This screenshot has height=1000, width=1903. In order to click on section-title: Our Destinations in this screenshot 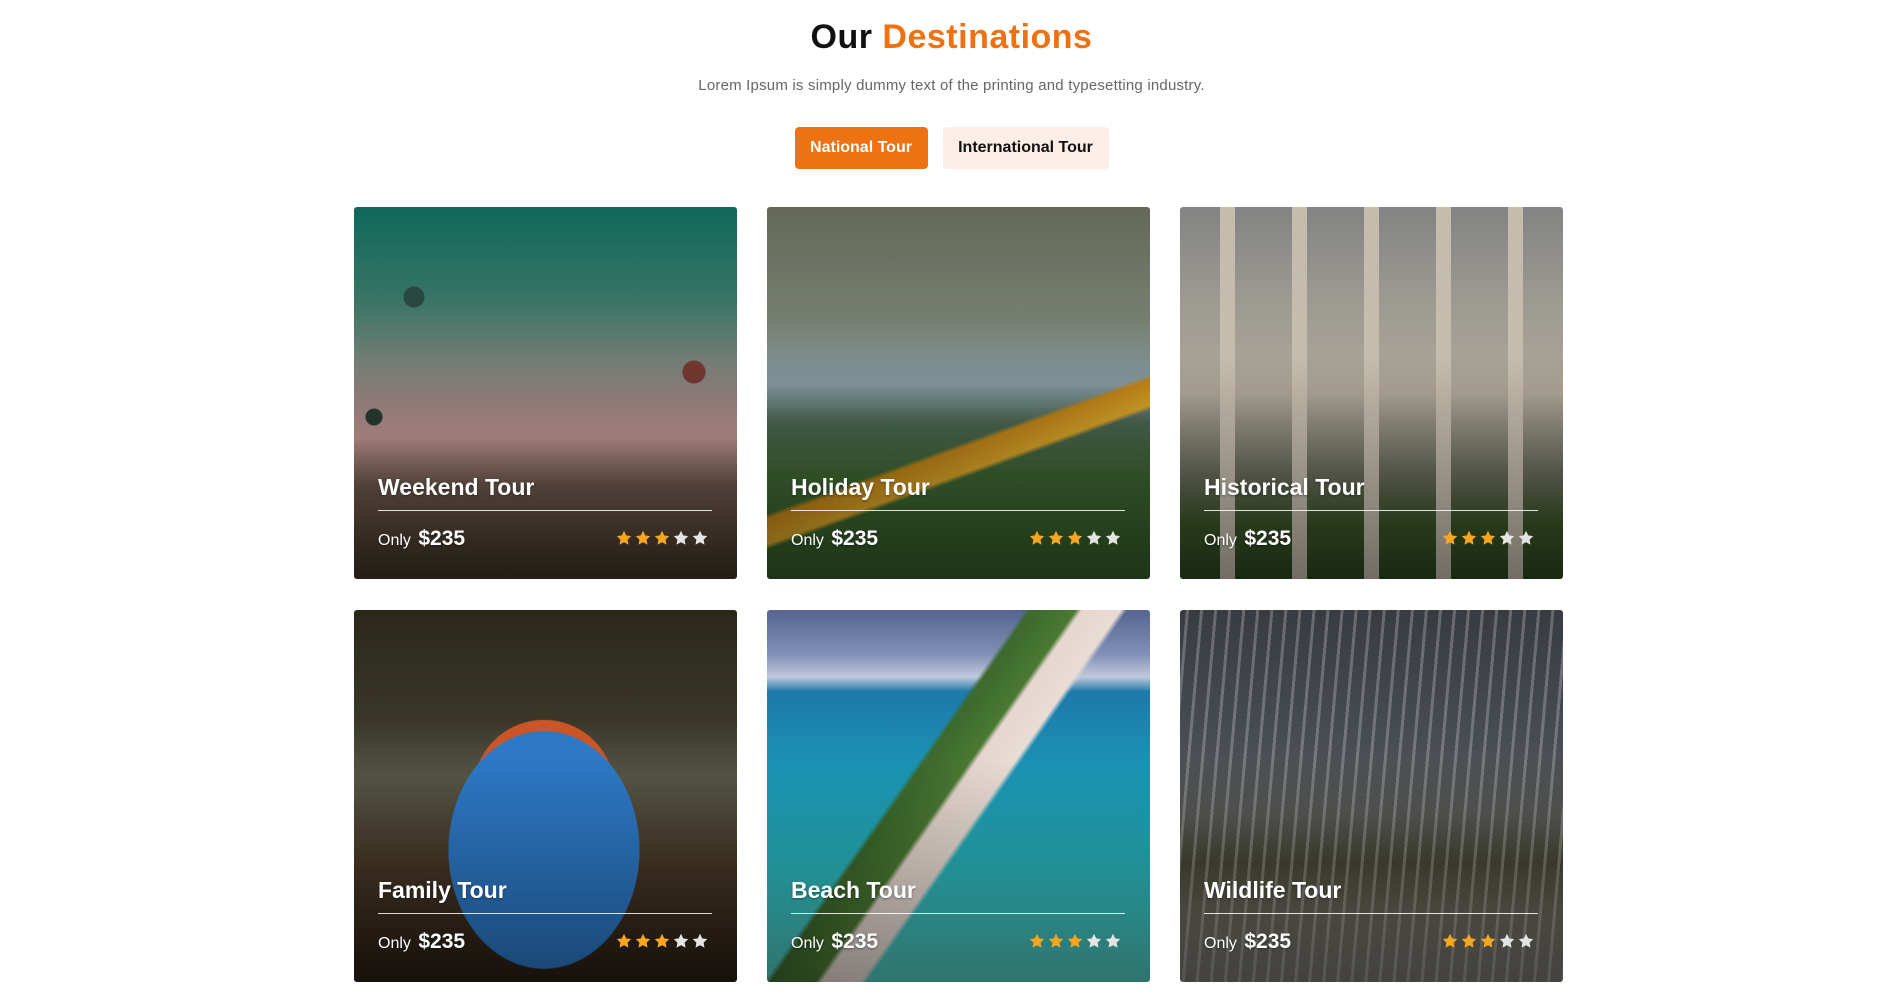, I will do `click(951, 37)`.